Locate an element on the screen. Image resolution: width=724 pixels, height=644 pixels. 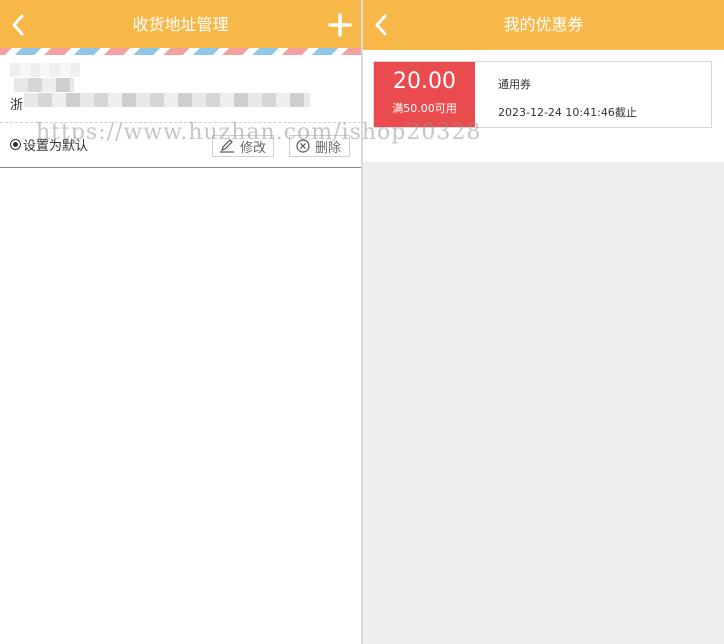
address-header: 收货地址管理 is located at coordinates (180, 25).